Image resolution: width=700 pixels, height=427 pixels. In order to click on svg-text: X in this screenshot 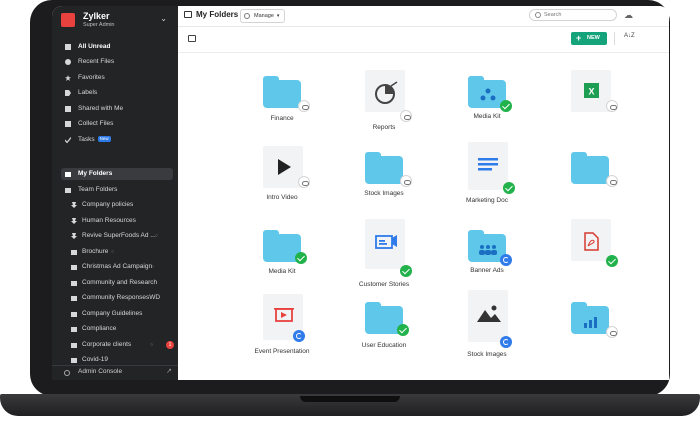, I will do `click(591, 92)`.